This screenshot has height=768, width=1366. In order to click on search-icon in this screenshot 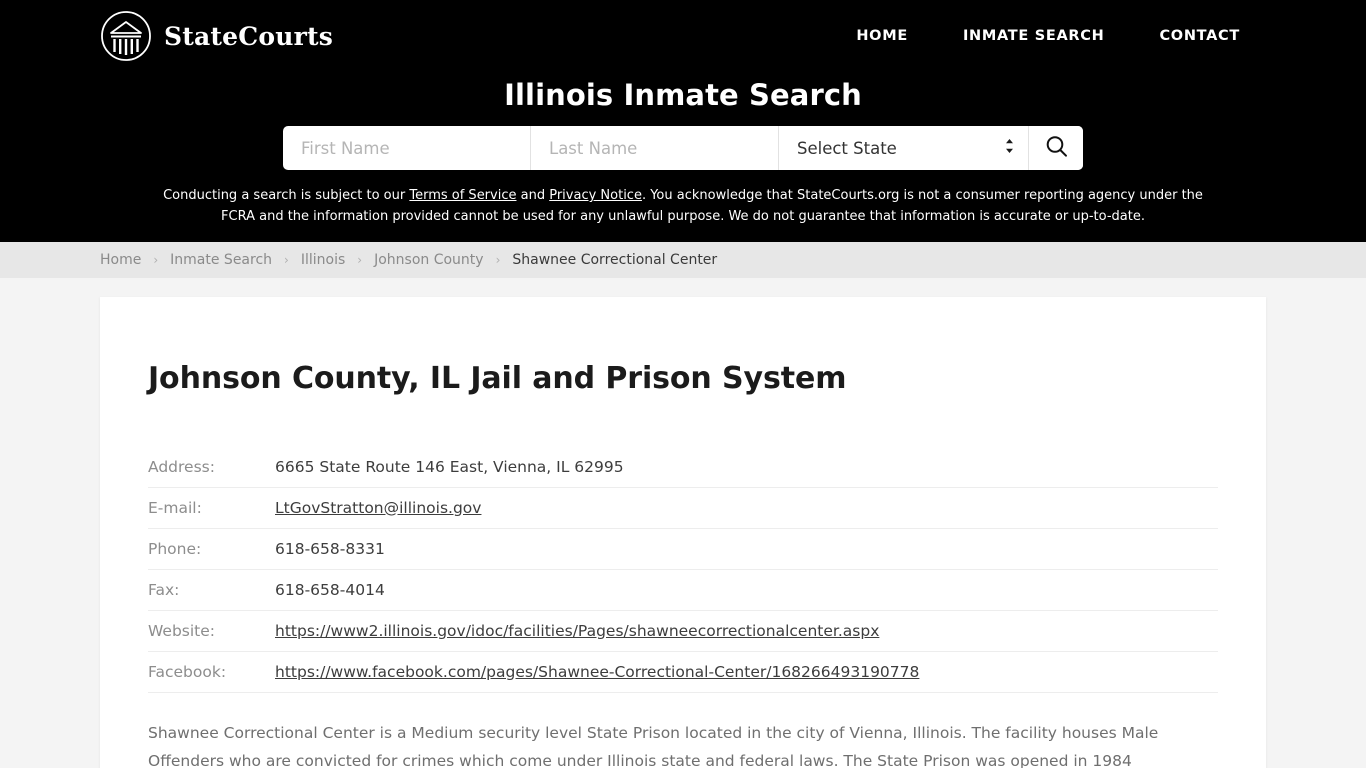, I will do `click(1056, 148)`.